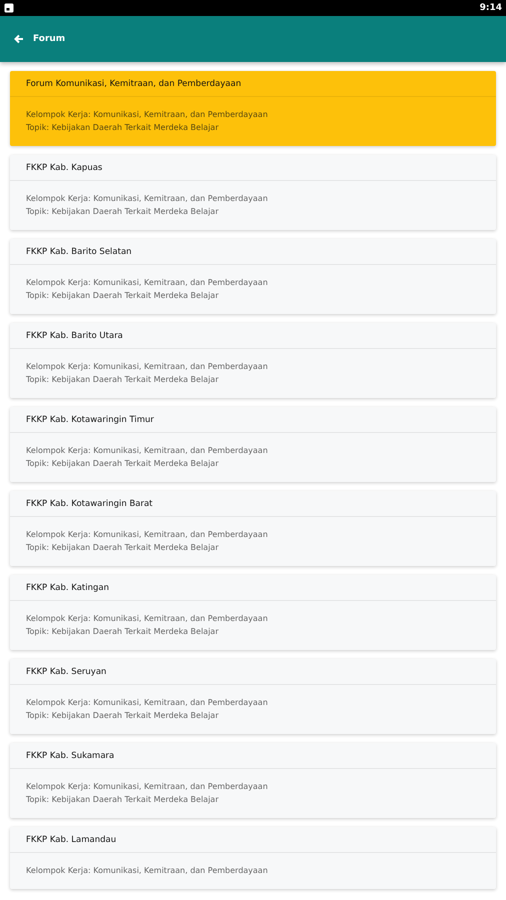 The height and width of the screenshot is (900, 506). Describe the element at coordinates (253, 696) in the screenshot. I see `forum-card: FKKP Kab. Seruyan Kelompok Kerja: Komunikasi, Kemitraan, dan Pemberdayaan Topik: Kebijakan Daerah Terkait Merdeka Belajar` at that location.